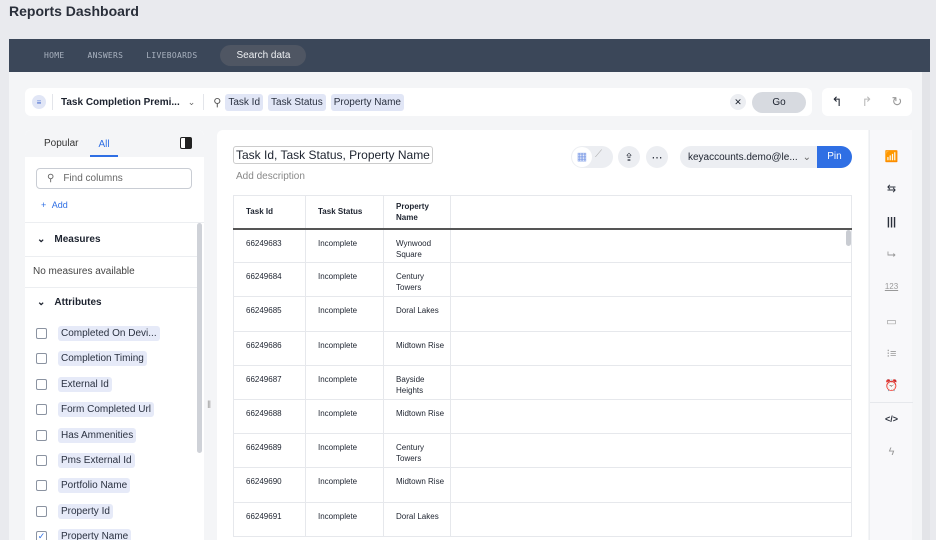  Describe the element at coordinates (629, 157) in the screenshot. I see `share-icon: ⇪` at that location.